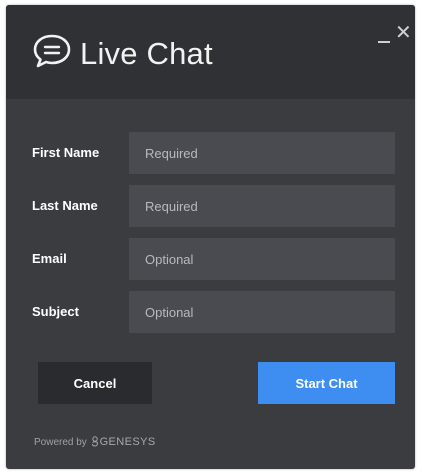 This screenshot has height=473, width=422. I want to click on last-name-row: Last Name, so click(210, 206).